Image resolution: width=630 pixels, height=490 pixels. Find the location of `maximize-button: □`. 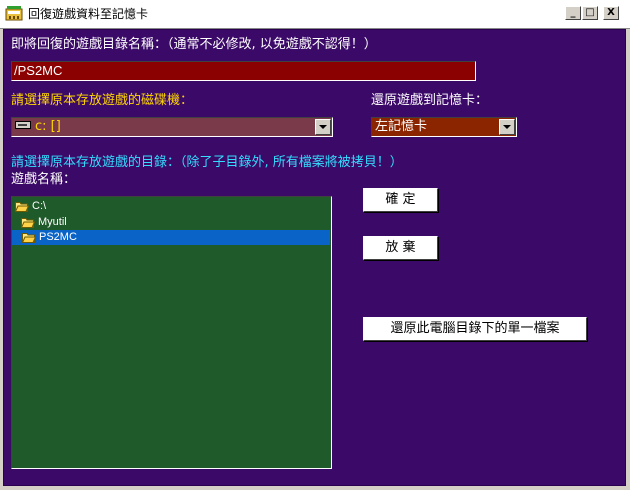

maximize-button: □ is located at coordinates (590, 13).